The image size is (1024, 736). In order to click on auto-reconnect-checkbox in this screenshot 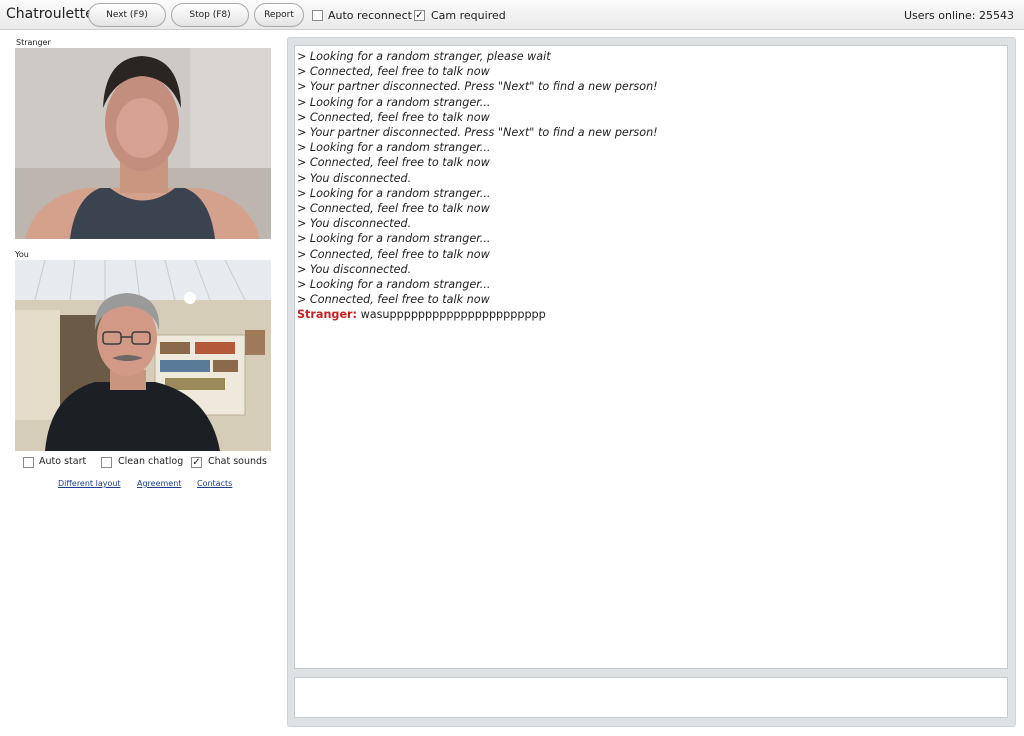, I will do `click(317, 15)`.